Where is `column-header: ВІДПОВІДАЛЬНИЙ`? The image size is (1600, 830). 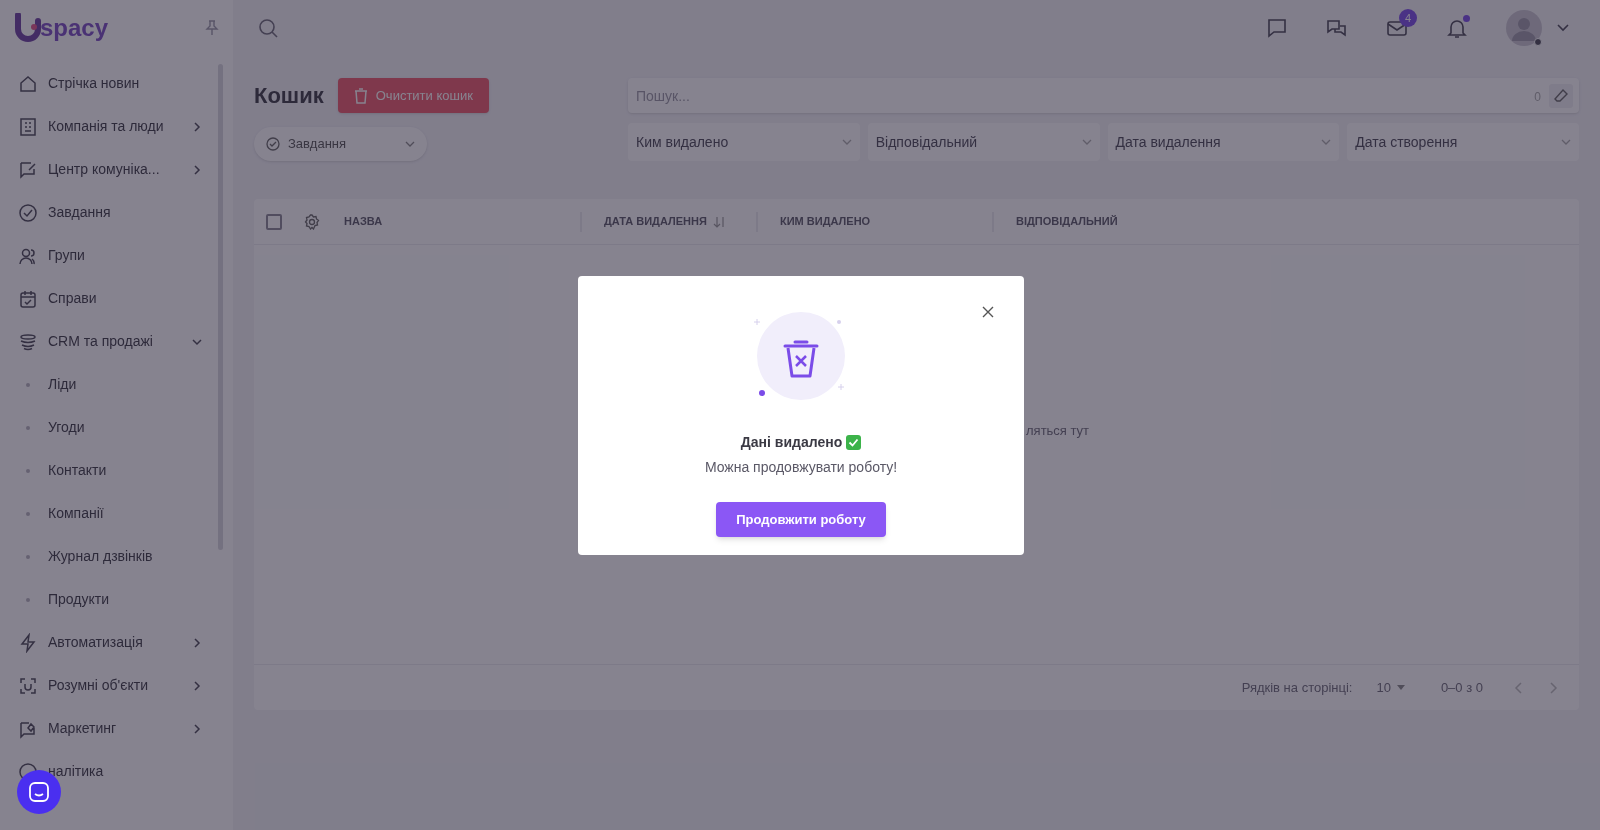
column-header: ВІДПОВІДАЛЬНИЙ is located at coordinates (1279, 221).